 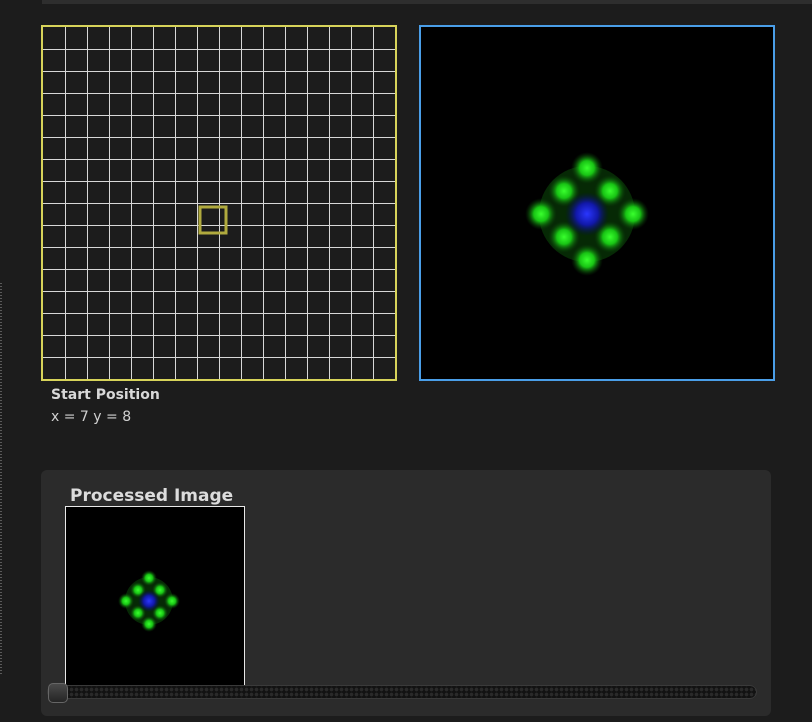 I want to click on top-divider, so click(x=427, y=2).